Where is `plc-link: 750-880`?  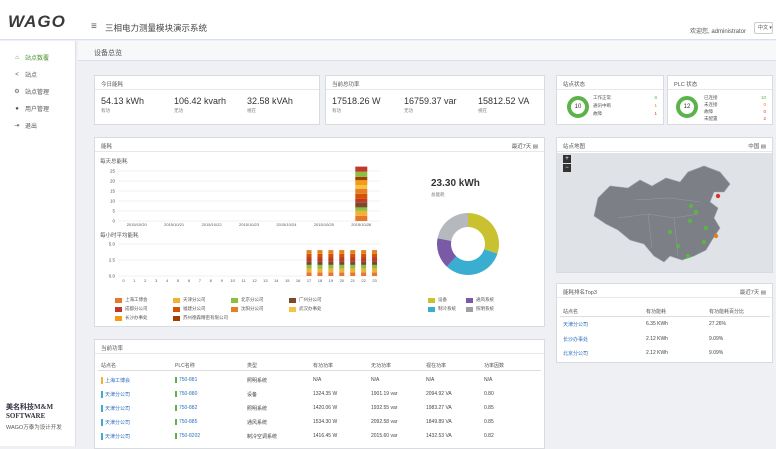 plc-link: 750-880 is located at coordinates (186, 394).